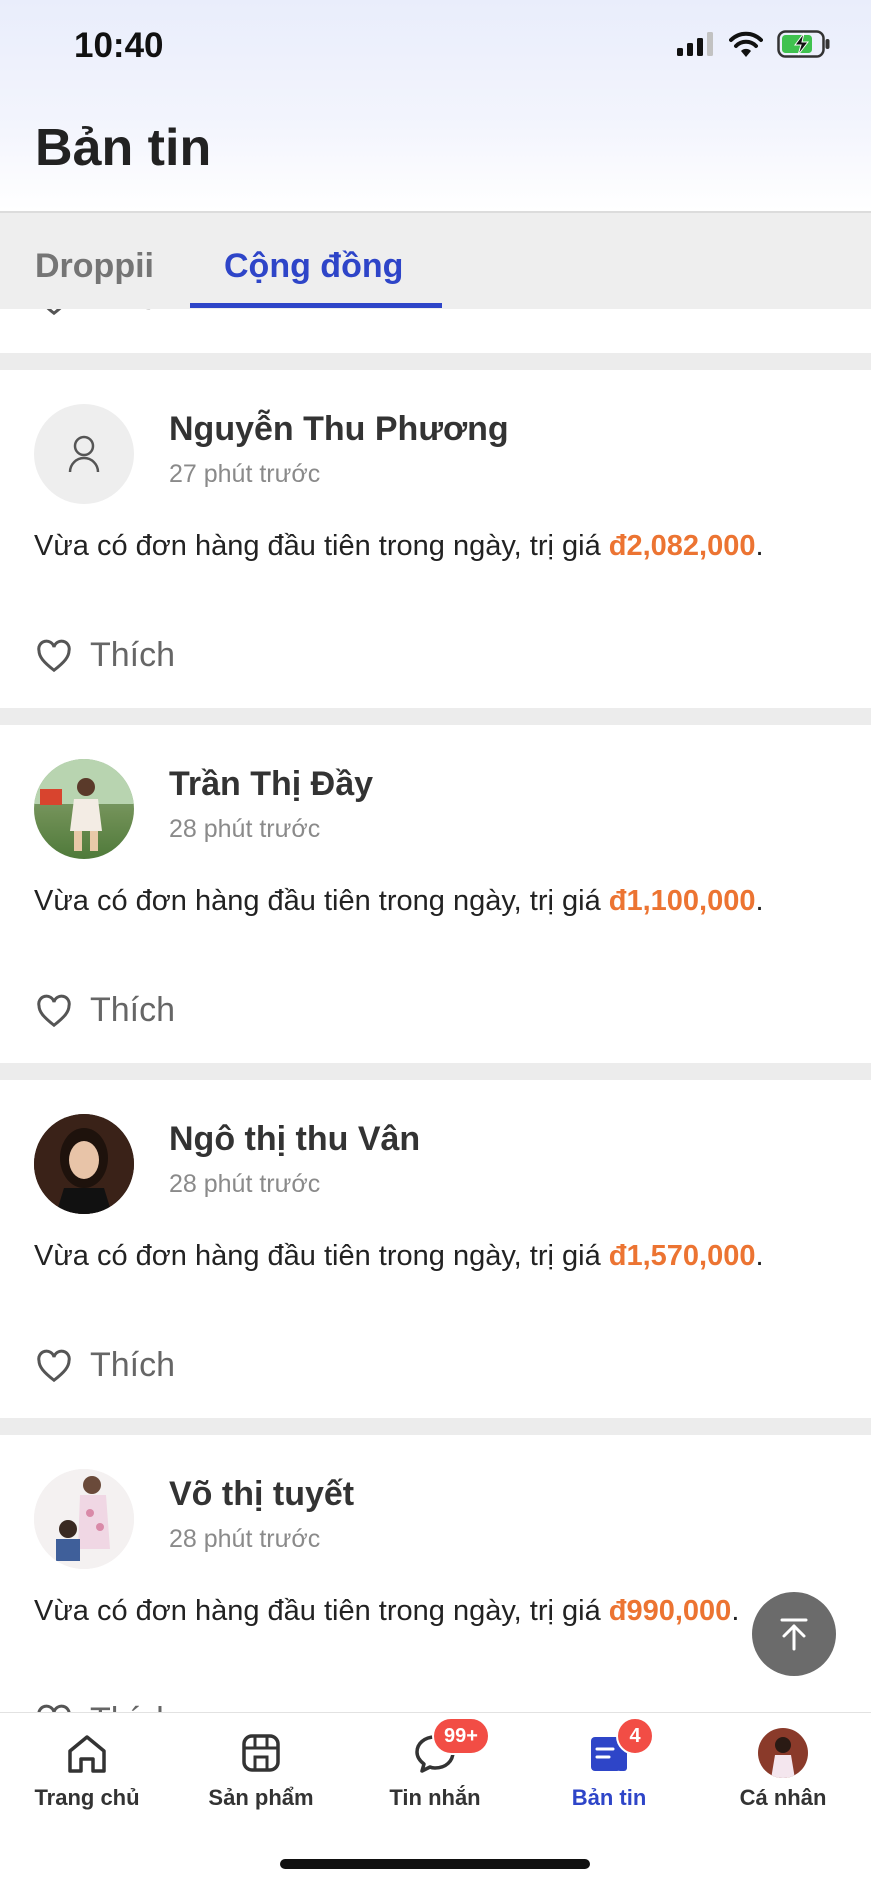 Image resolution: width=871 pixels, height=1885 pixels. Describe the element at coordinates (316, 305) in the screenshot. I see `active-tab-indicator` at that location.